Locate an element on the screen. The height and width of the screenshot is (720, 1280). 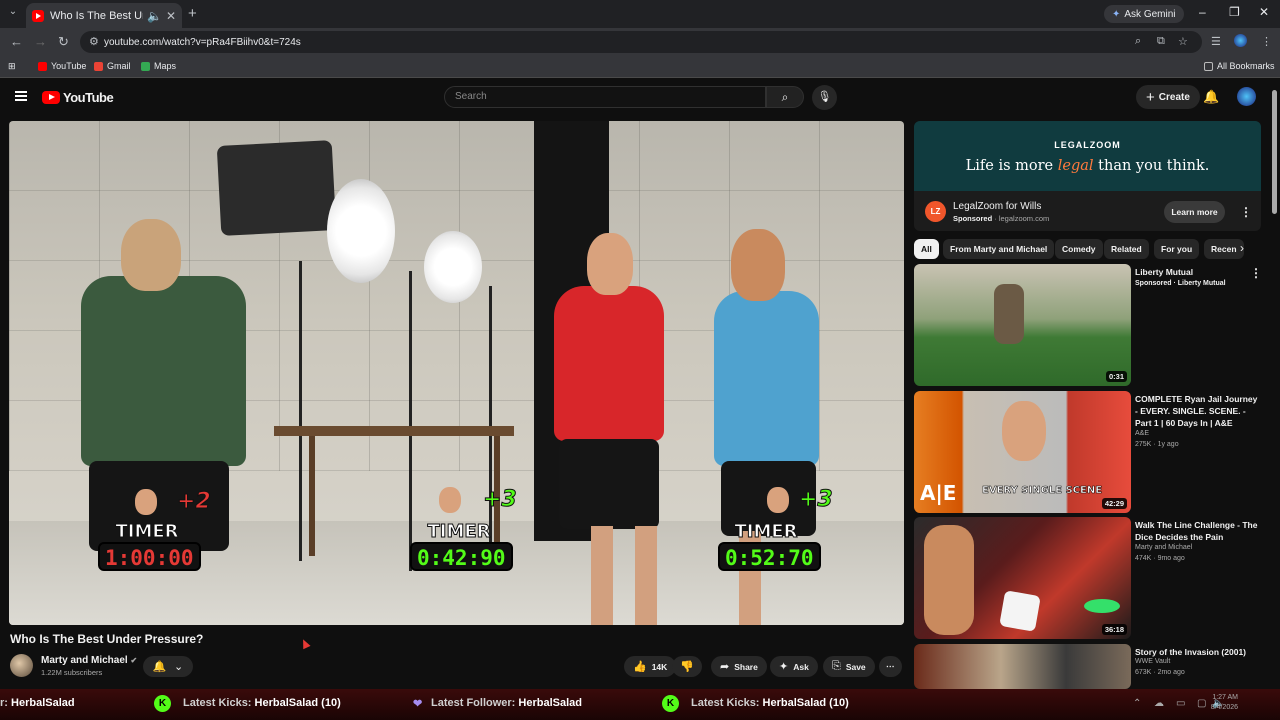
share-button: ➦ Share is located at coordinates (739, 666).